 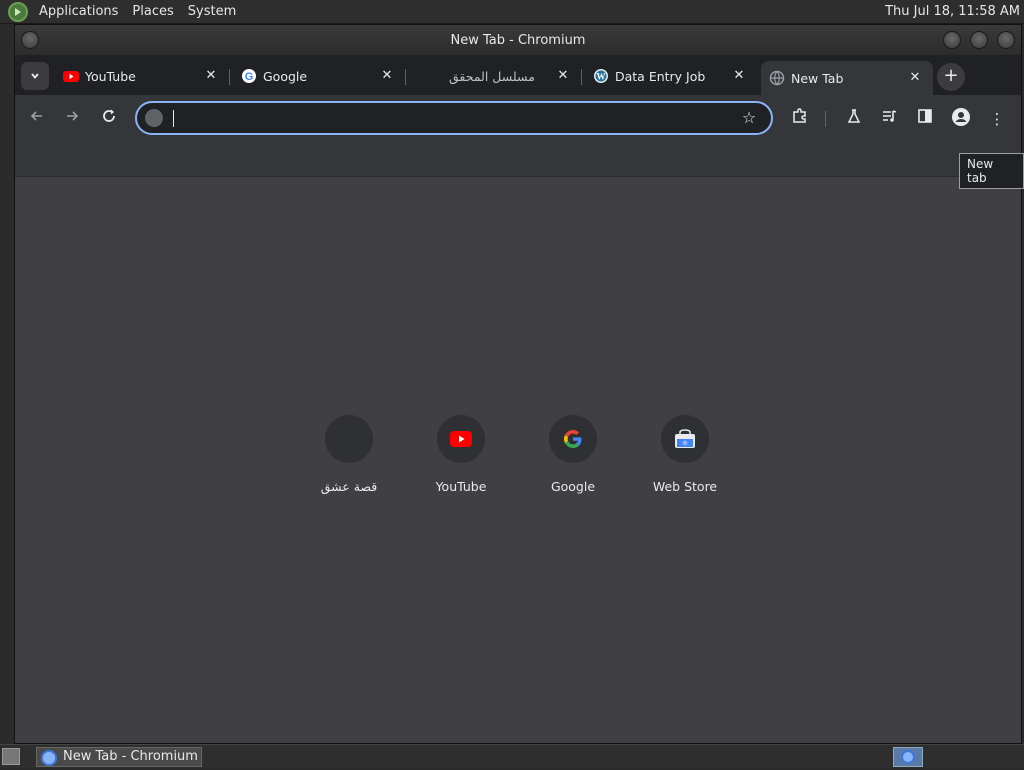 What do you see at coordinates (685, 486) in the screenshot?
I see `shortcut-label: Web Store` at bounding box center [685, 486].